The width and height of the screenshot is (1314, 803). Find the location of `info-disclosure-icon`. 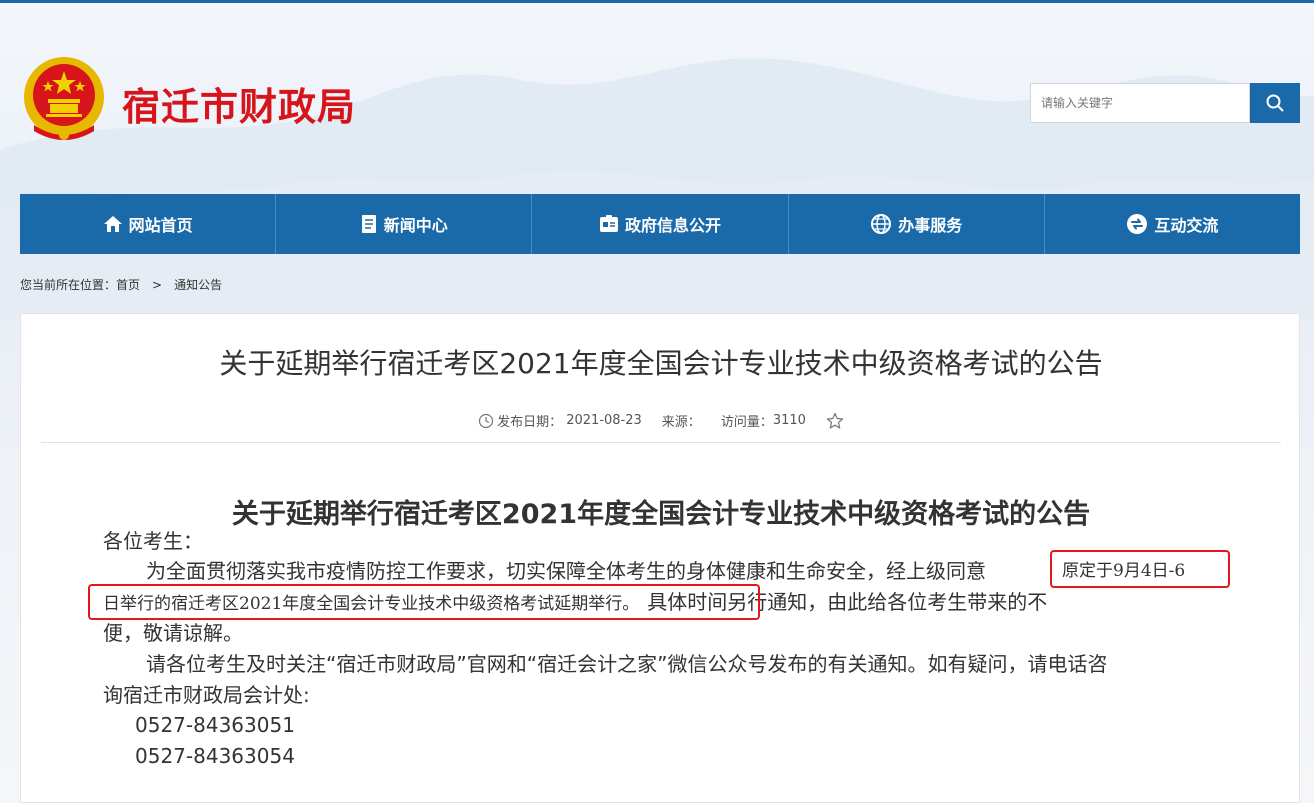

info-disclosure-icon is located at coordinates (609, 223).